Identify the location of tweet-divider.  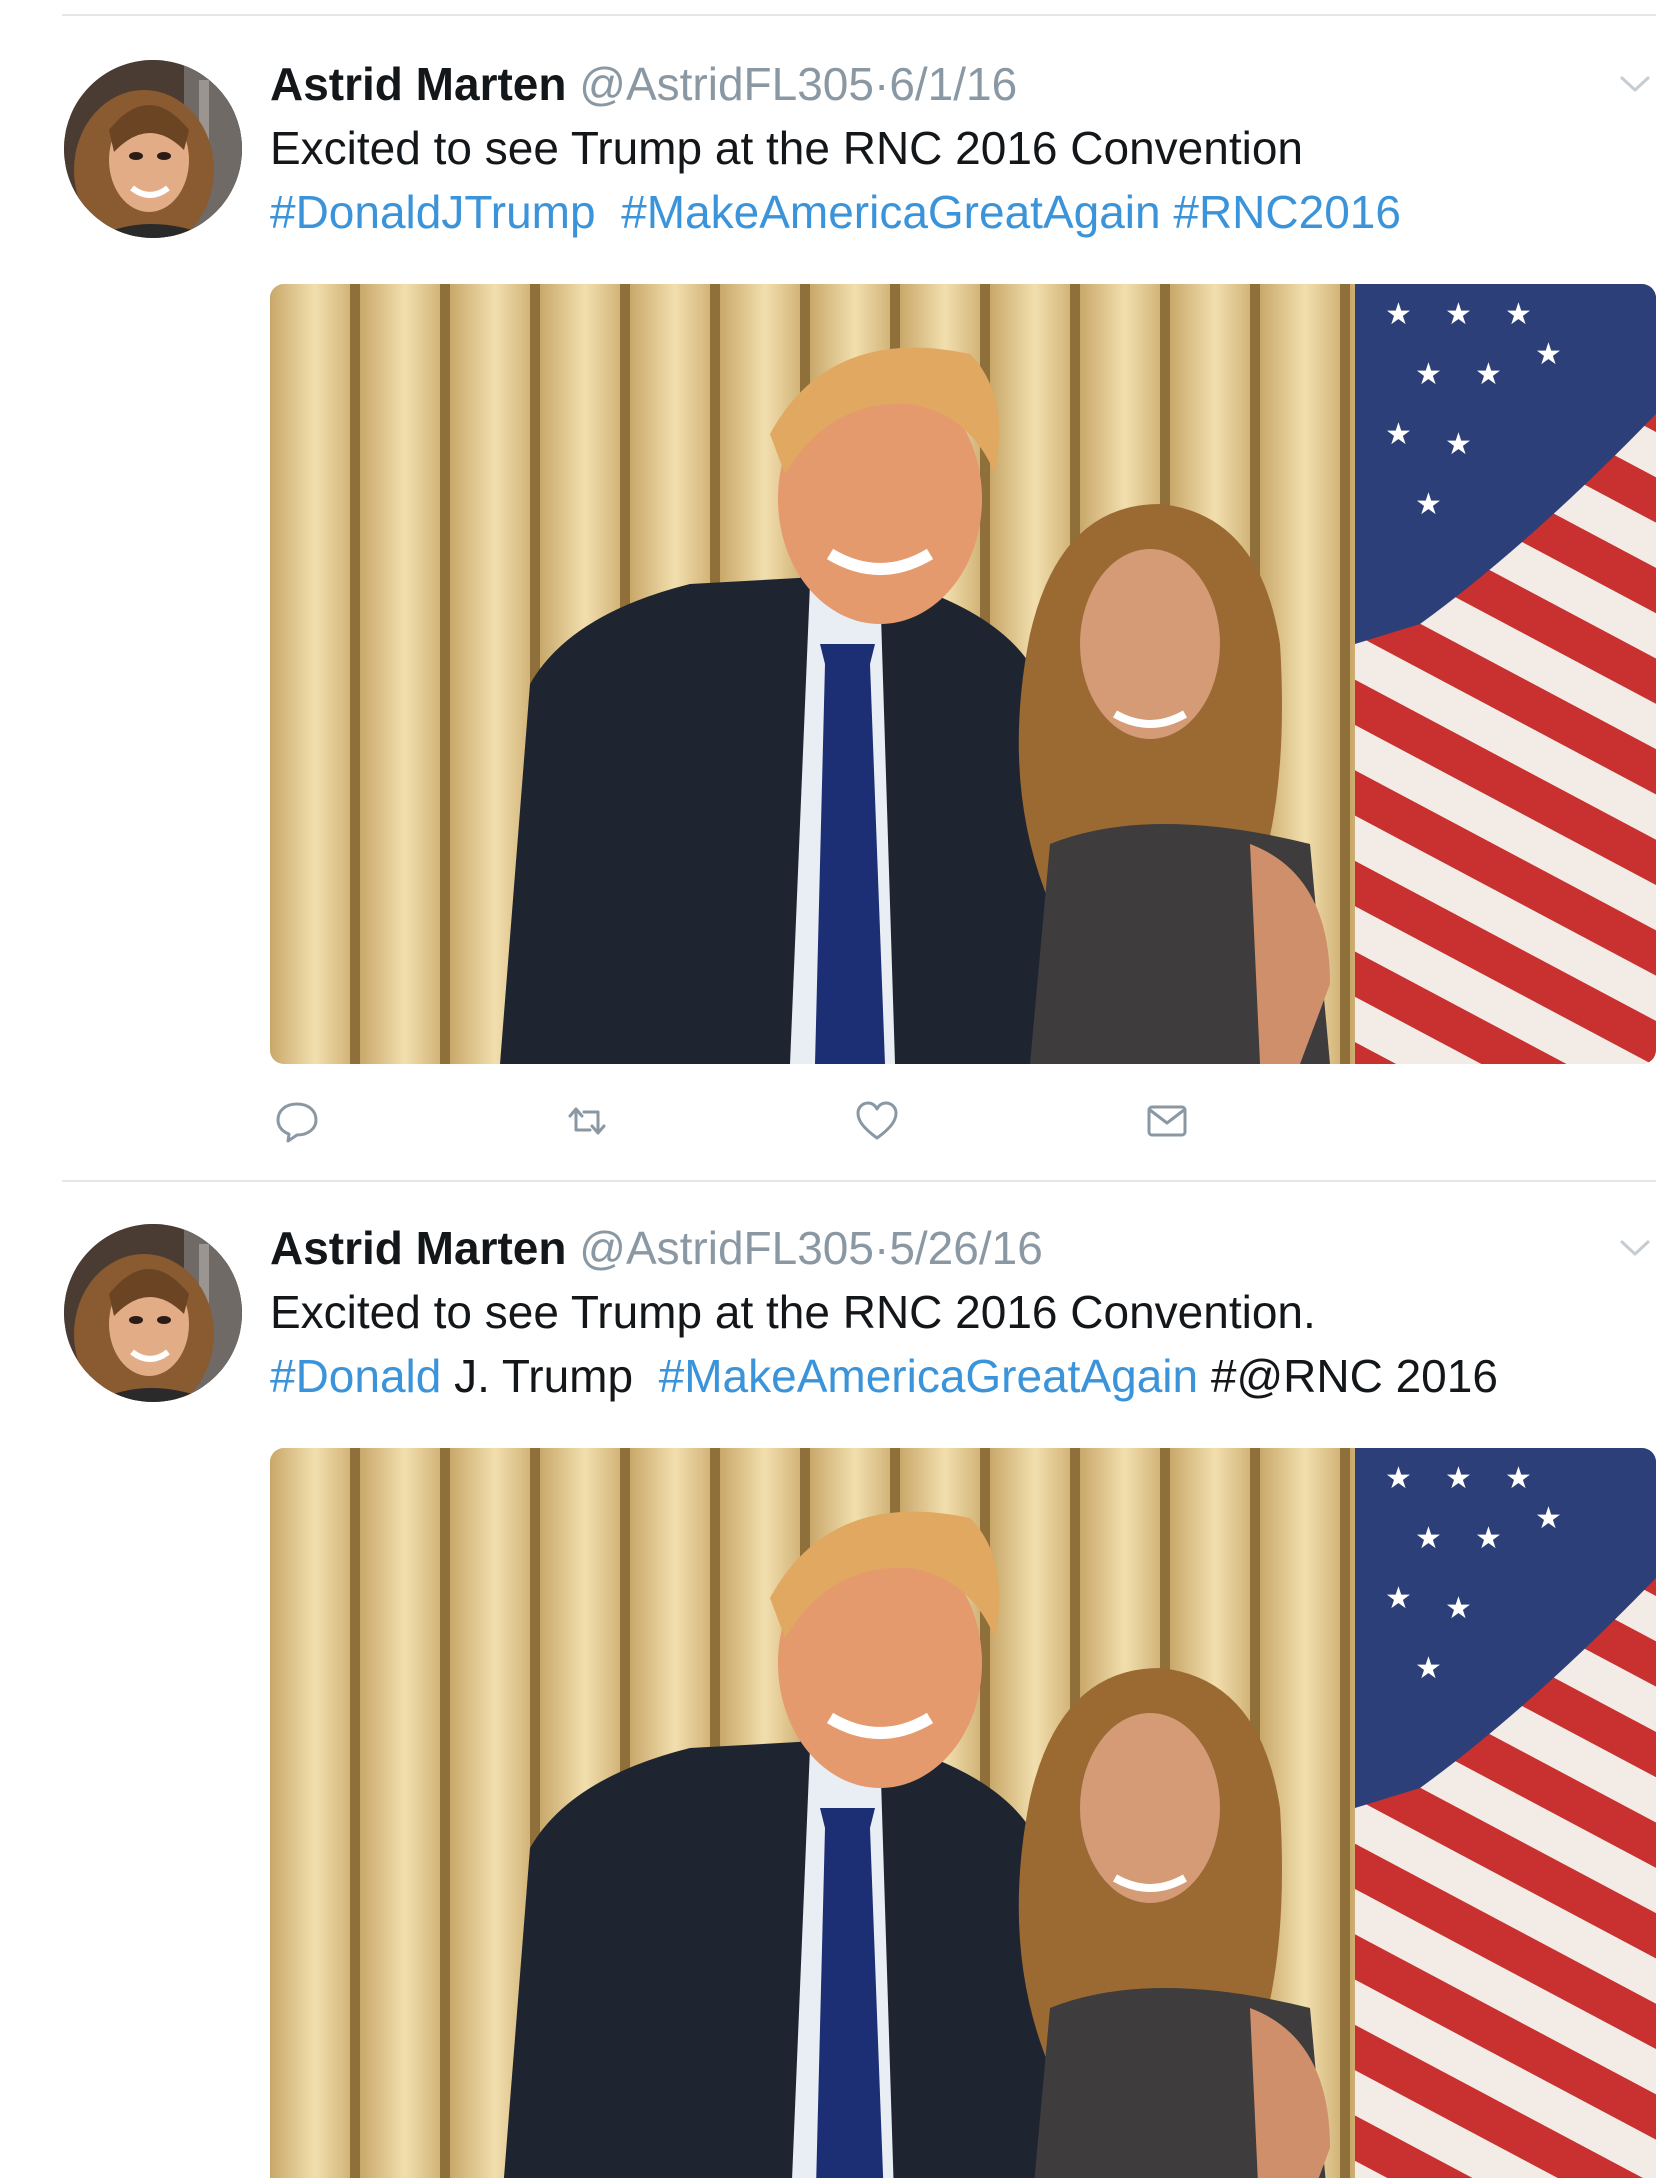
(859, 1181).